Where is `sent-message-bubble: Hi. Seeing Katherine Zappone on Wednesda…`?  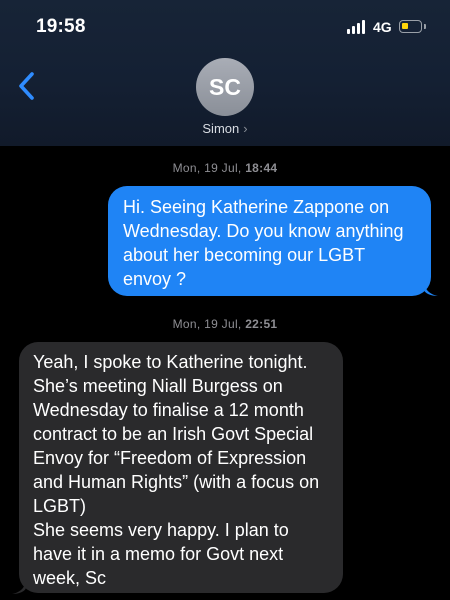
sent-message-bubble: Hi. Seeing Katherine Zappone on Wednesda… is located at coordinates (269, 241).